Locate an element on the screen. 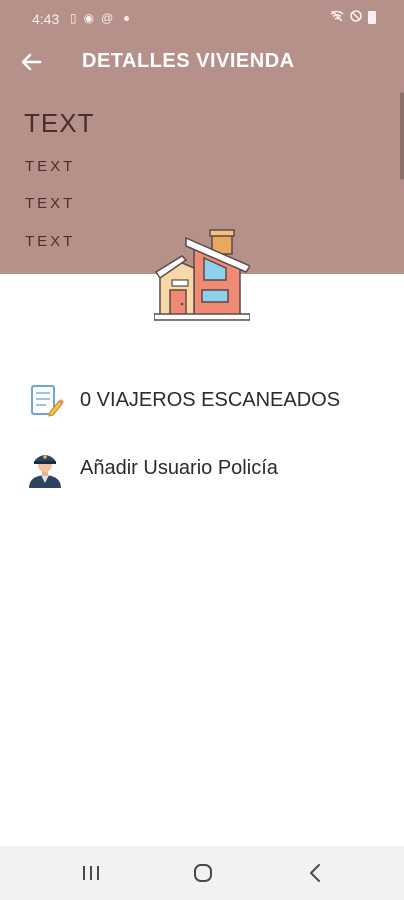 This screenshot has width=404, height=900. battery-icon is located at coordinates (372, 17).